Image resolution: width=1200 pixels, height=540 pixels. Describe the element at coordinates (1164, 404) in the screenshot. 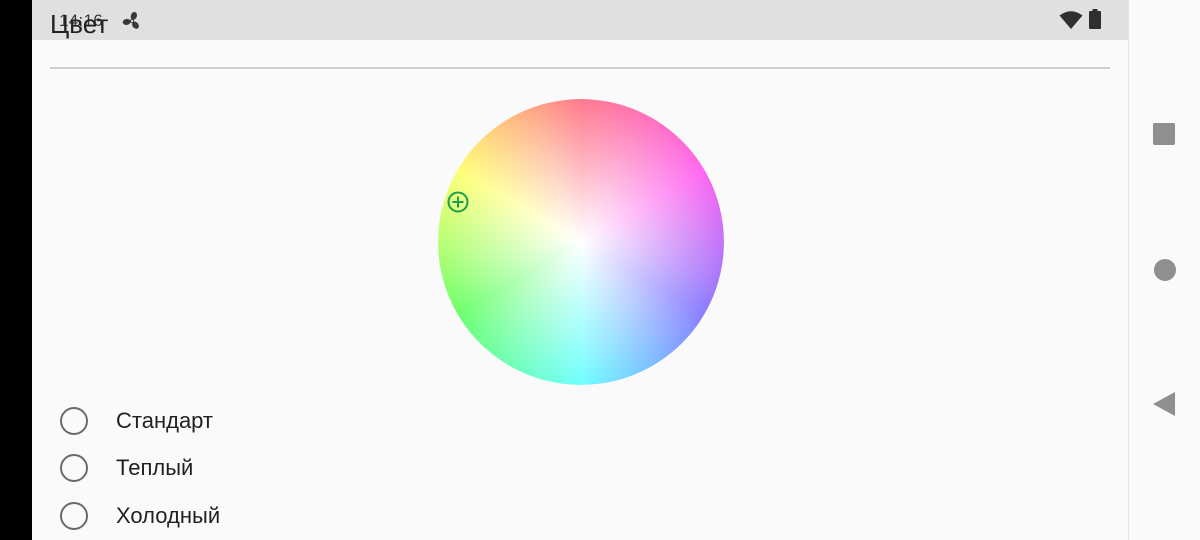

I see `back-button` at that location.